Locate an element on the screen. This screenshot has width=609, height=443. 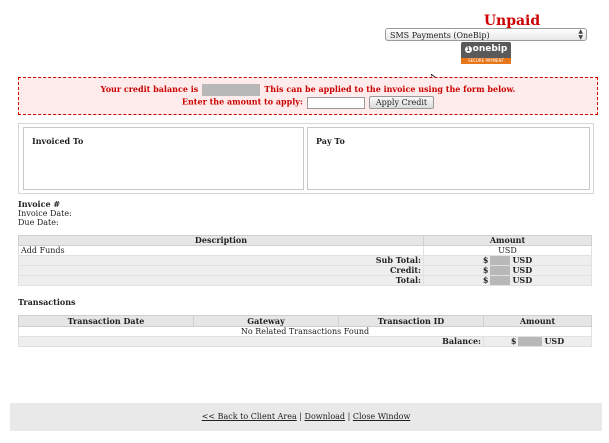
payment-gateway-select: SMS Payments (OneBip) ▲ ▼ is located at coordinates (486, 34).